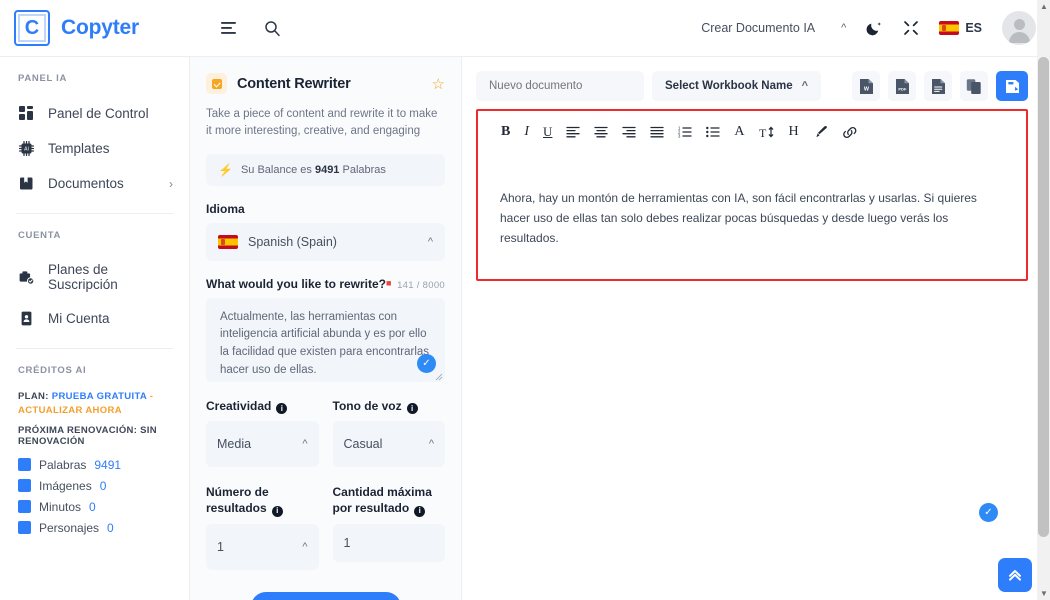 The height and width of the screenshot is (600, 1050). I want to click on search-icon, so click(272, 28).